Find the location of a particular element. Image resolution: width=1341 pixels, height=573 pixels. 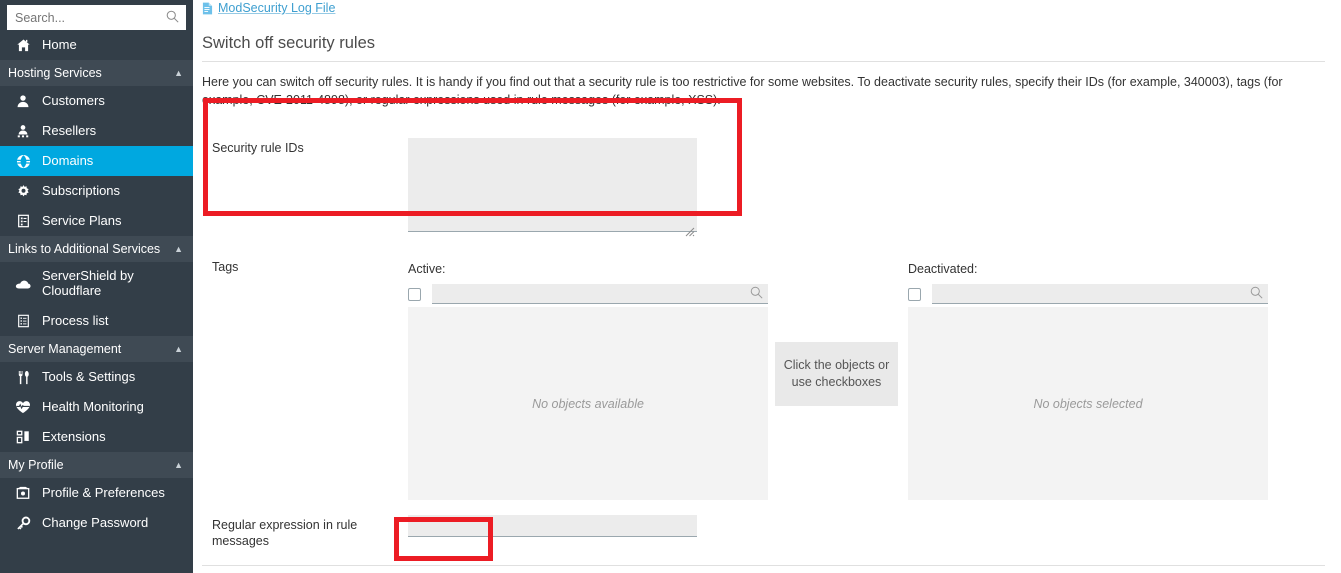

deactivated-pane-search-row is located at coordinates (1088, 294).